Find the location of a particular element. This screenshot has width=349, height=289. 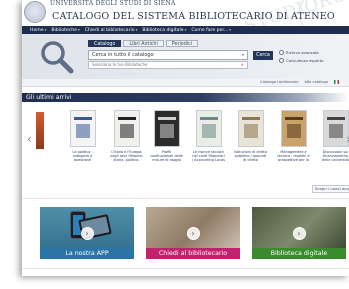

nav-biblioteca-digitale: Biblioteca digitale▾ is located at coordinates (164, 30).